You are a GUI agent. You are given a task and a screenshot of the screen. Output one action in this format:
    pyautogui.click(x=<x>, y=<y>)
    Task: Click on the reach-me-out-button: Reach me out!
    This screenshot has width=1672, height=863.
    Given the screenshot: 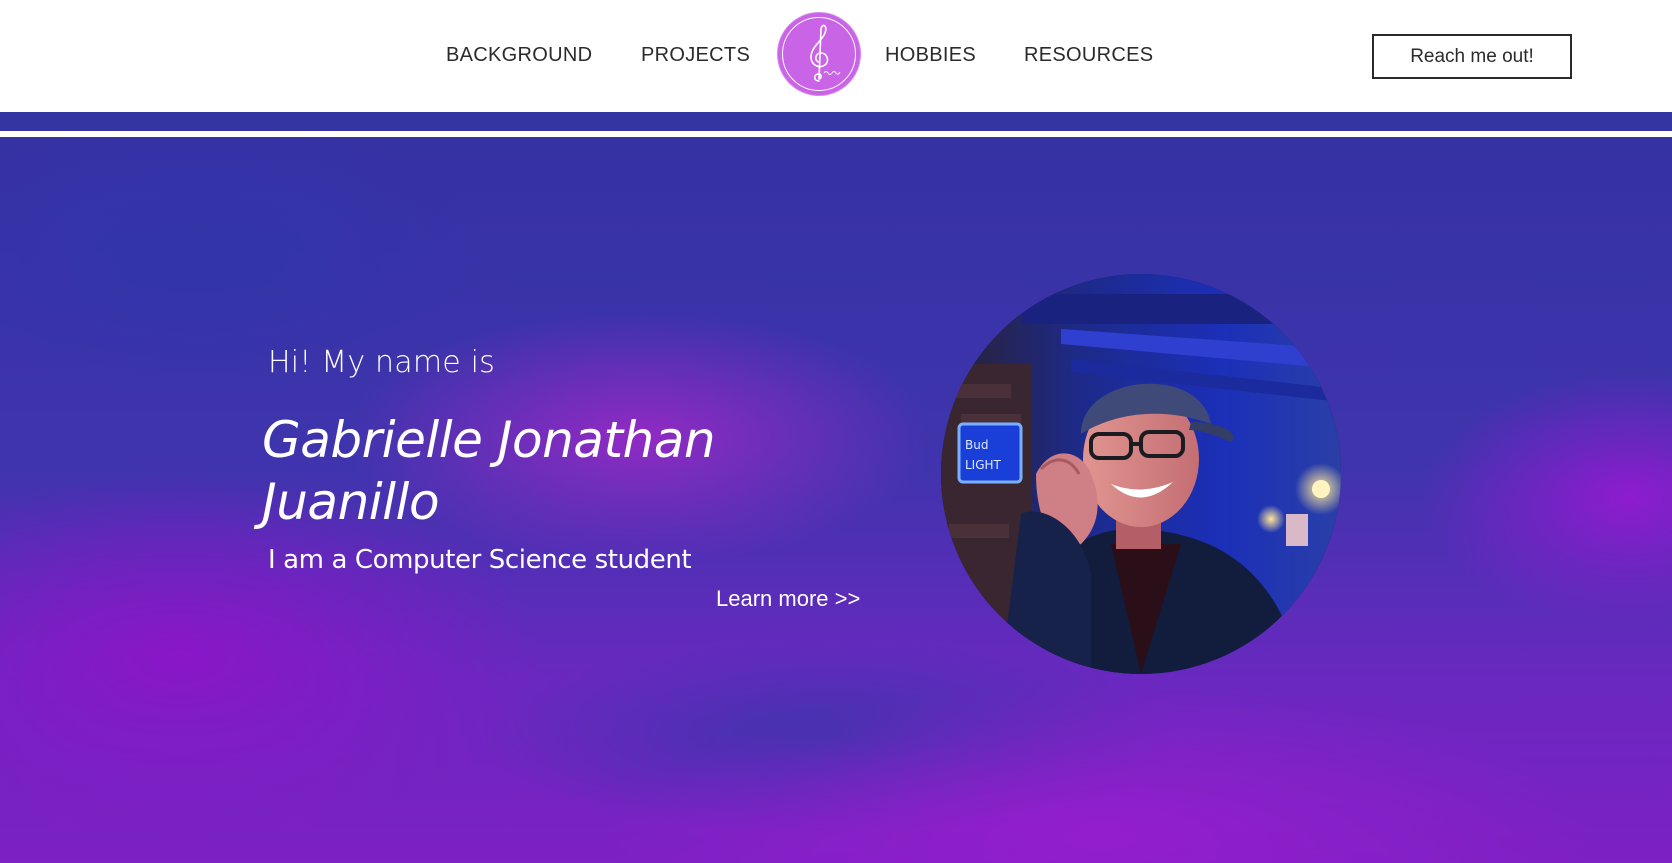 What is the action you would take?
    pyautogui.click(x=1472, y=56)
    